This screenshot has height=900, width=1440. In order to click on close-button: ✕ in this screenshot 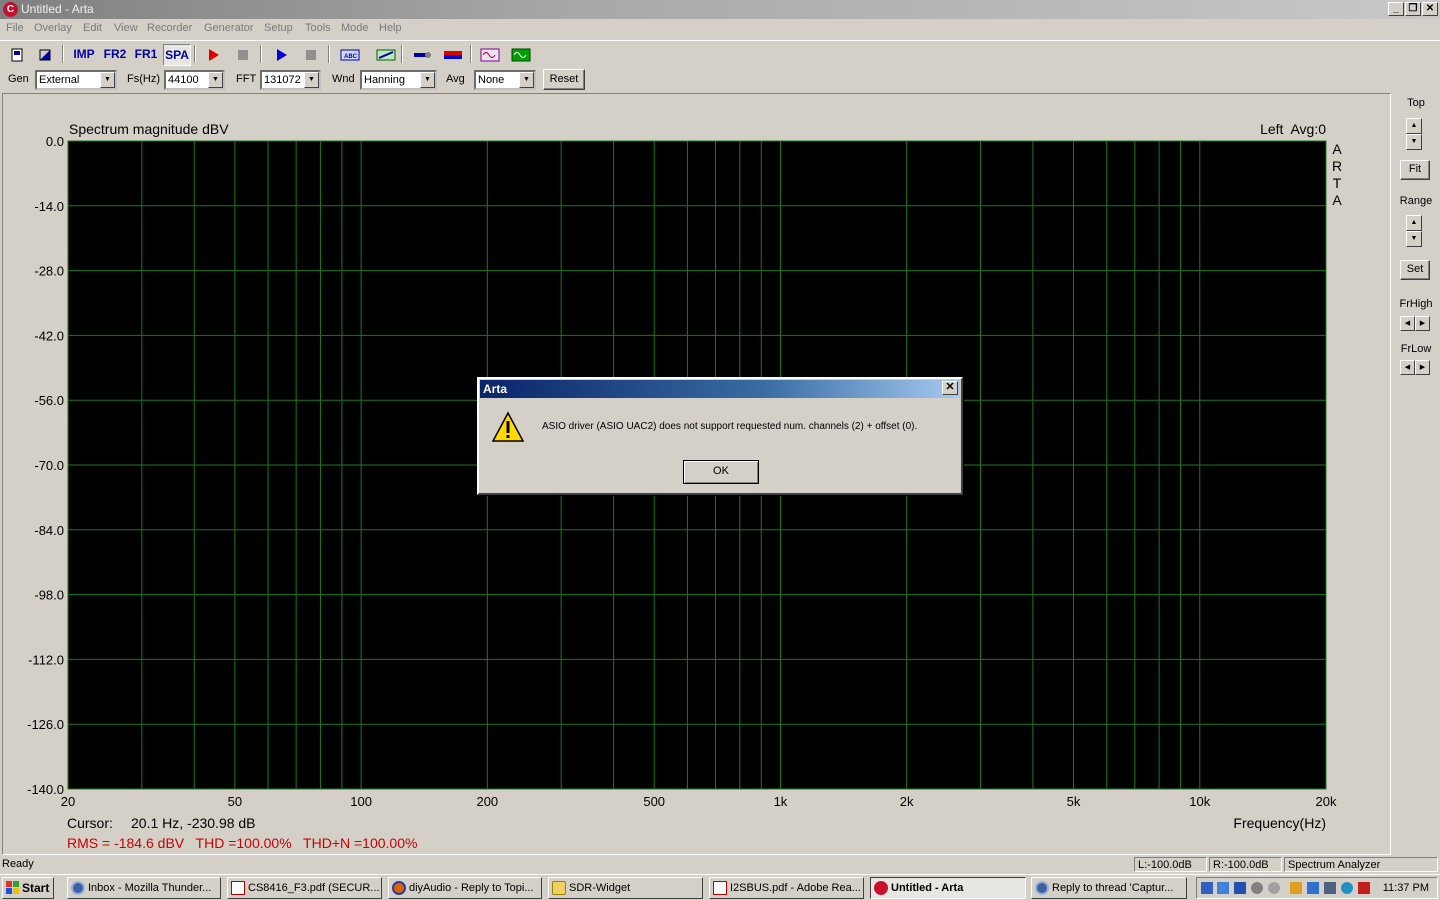, I will do `click(1430, 9)`.